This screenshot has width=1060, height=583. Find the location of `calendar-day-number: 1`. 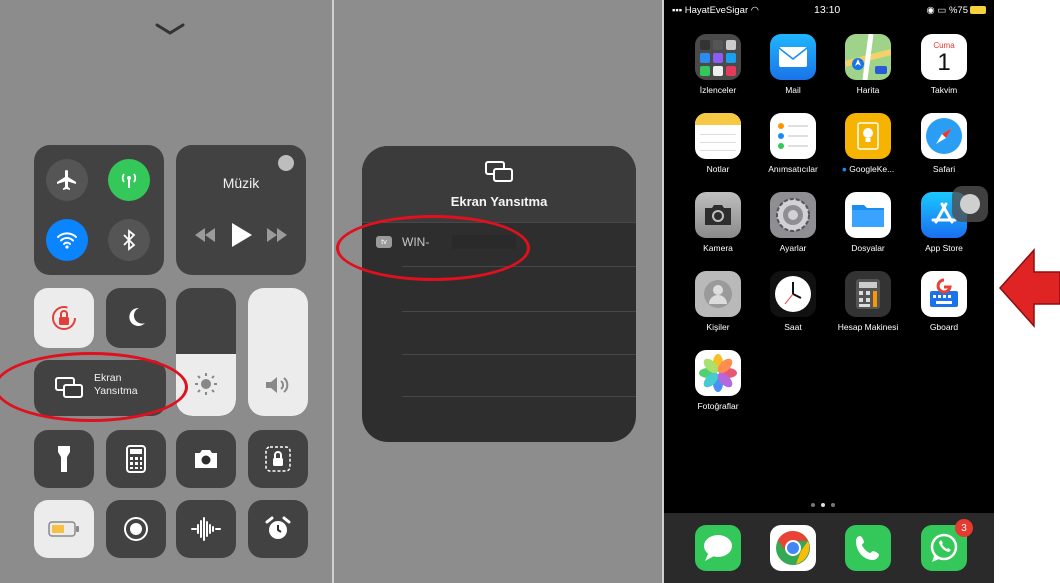

calendar-day-number: 1 is located at coordinates (944, 62).